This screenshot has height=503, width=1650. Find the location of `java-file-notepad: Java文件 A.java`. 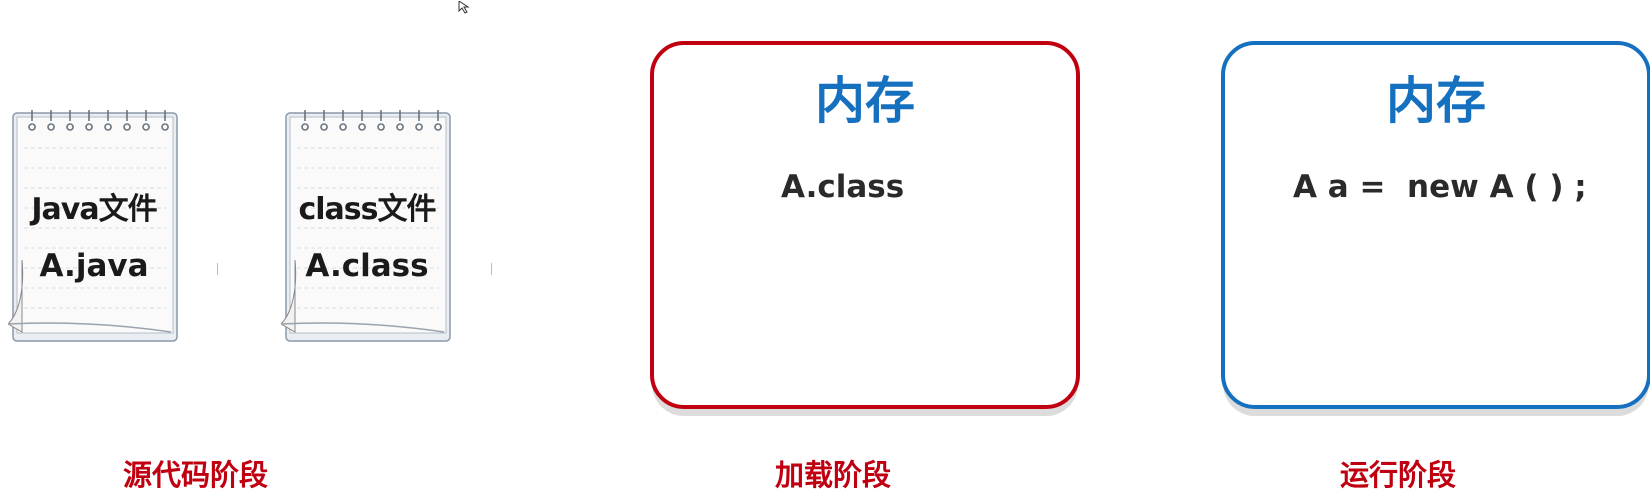

java-file-notepad: Java文件 A.java is located at coordinates (94, 226).